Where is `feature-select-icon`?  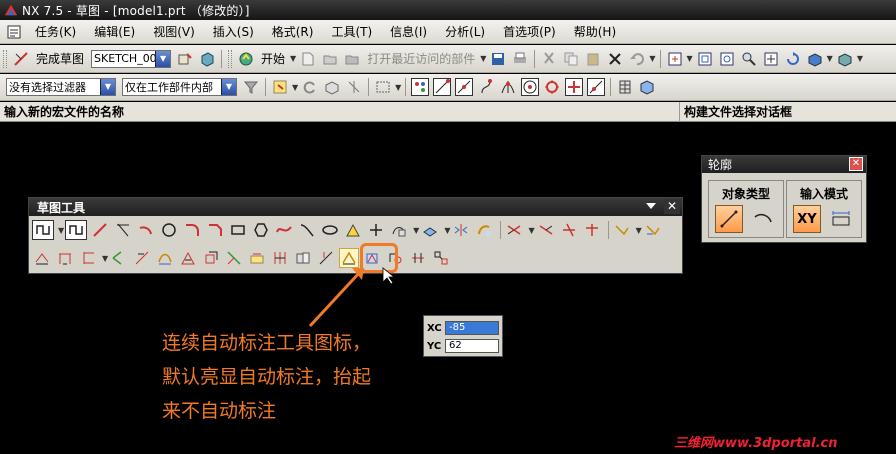
feature-select-icon is located at coordinates (332, 87).